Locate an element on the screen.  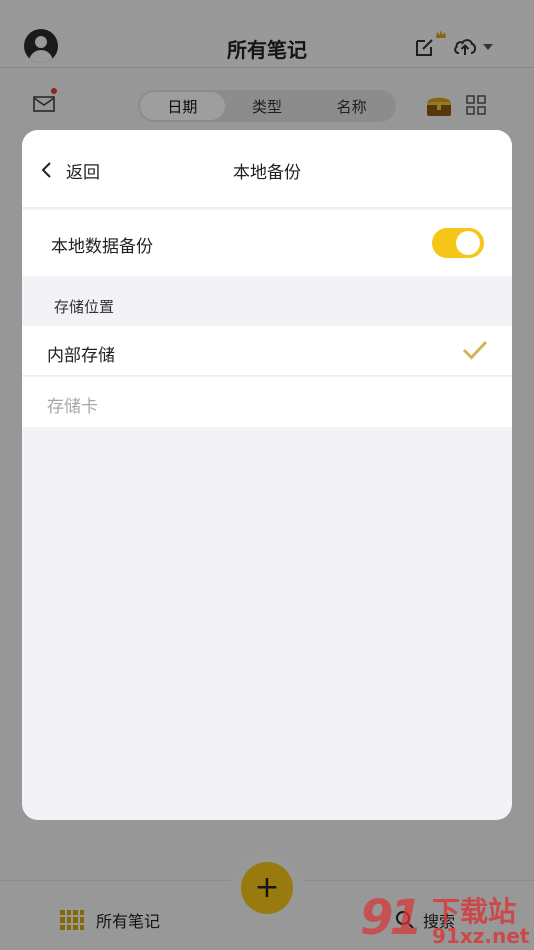
dialog-header: 返回 本地备份 is located at coordinates (267, 169).